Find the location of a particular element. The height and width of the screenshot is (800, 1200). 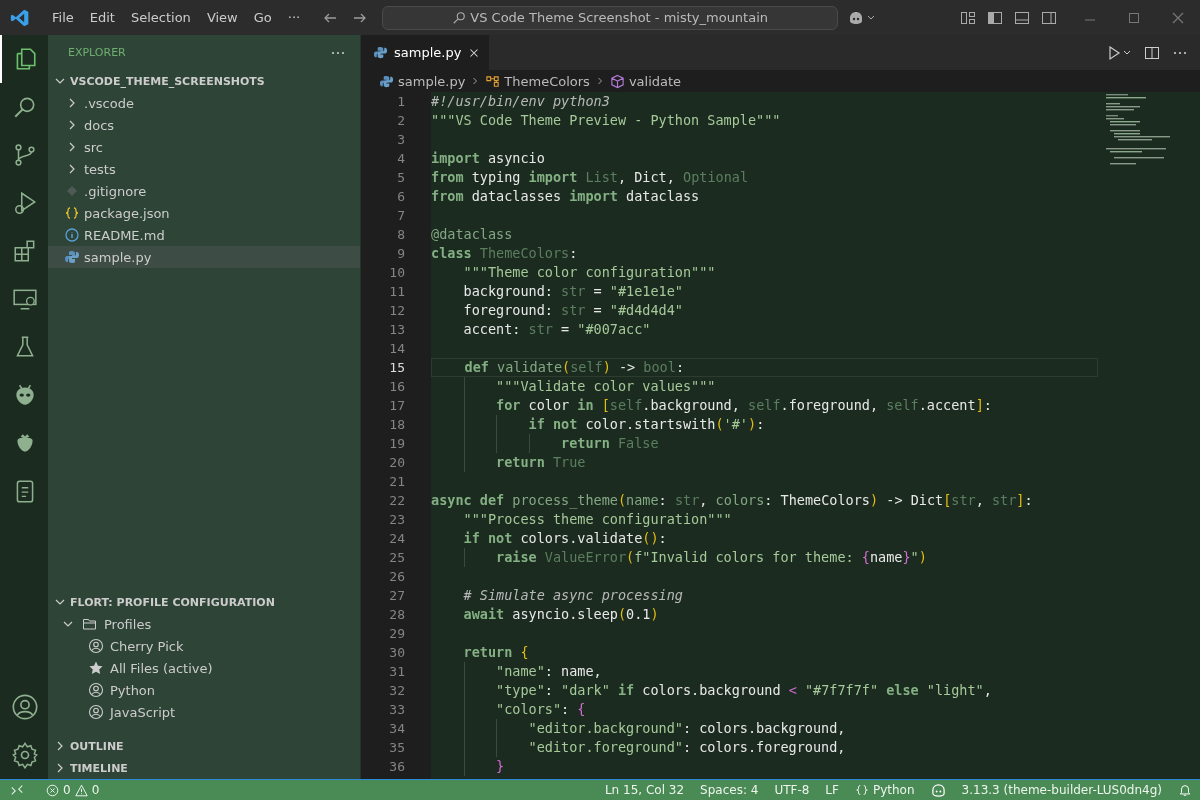

file-tree-item: README.md is located at coordinates (204, 235).